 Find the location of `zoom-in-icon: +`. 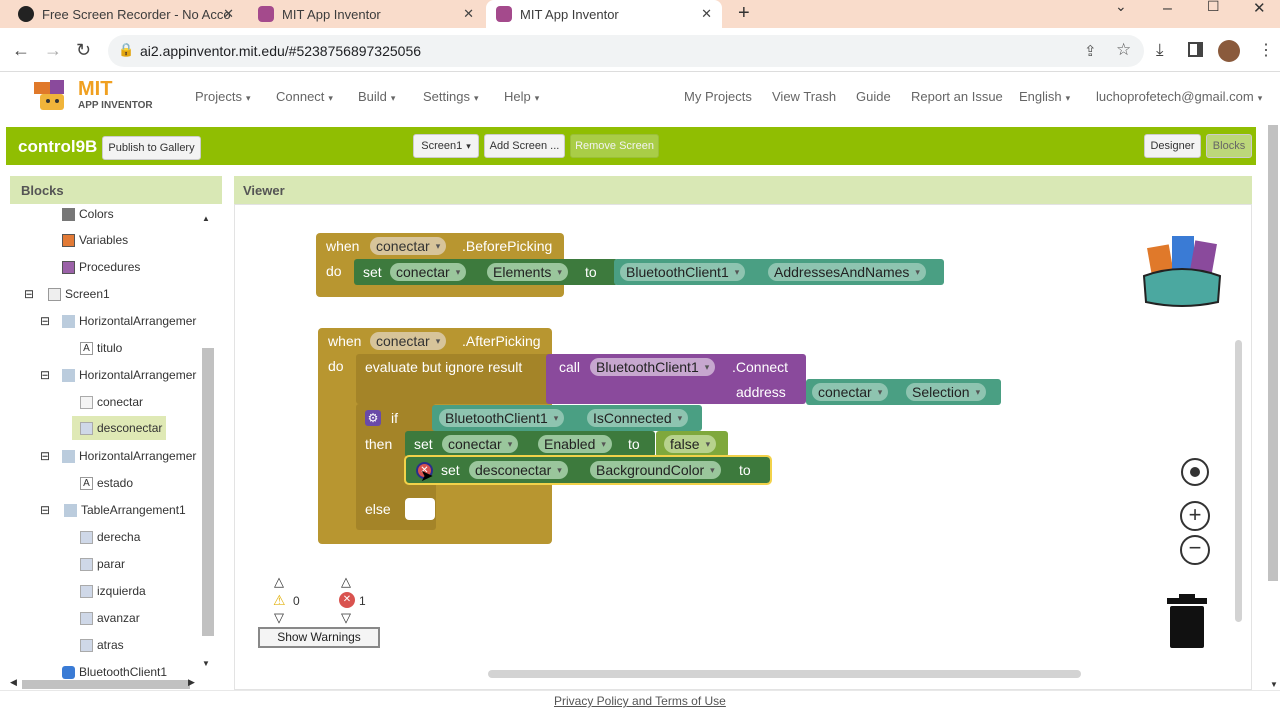

zoom-in-icon: + is located at coordinates (1195, 516).